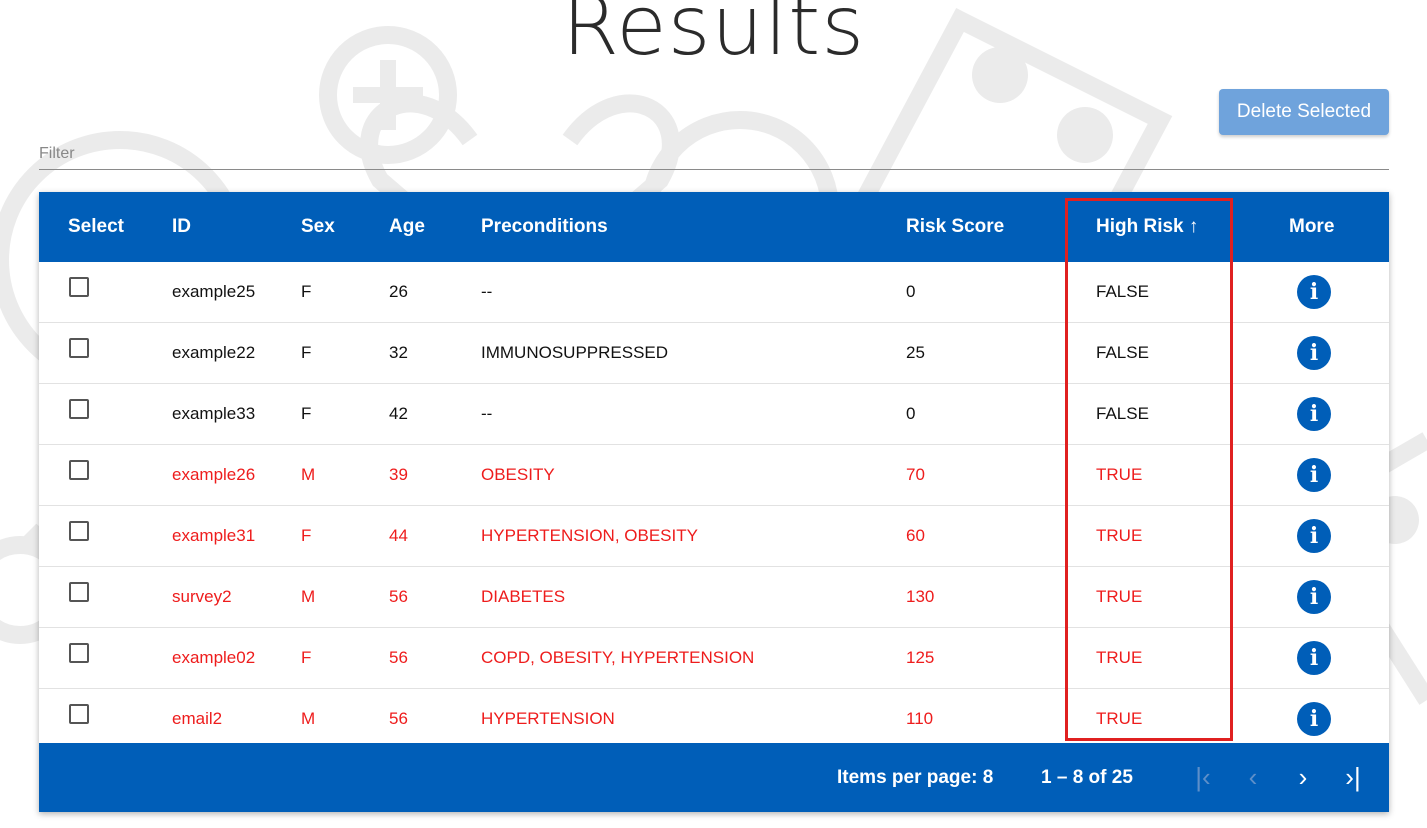 The width and height of the screenshot is (1427, 828). What do you see at coordinates (518, 474) in the screenshot?
I see `cell-preconditions: OBESITY` at bounding box center [518, 474].